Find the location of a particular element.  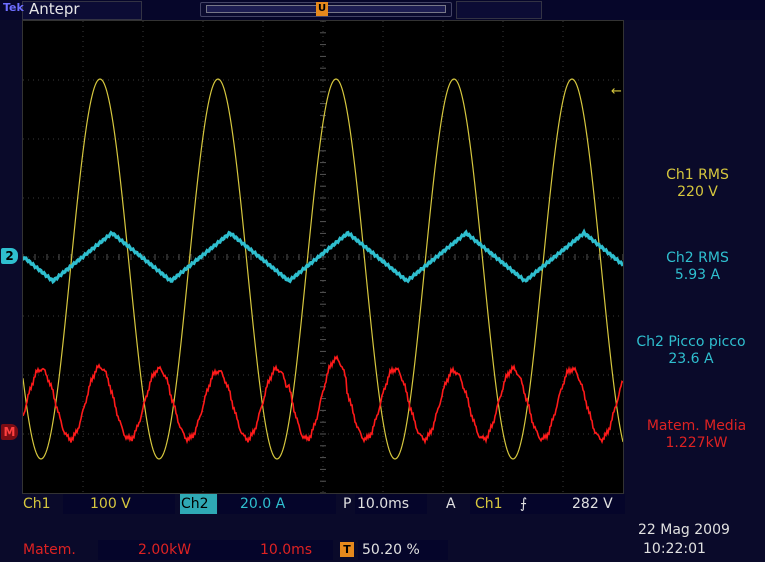

ch1-rms-measurement: Ch1 RMS 220 V is located at coordinates (697, 184).